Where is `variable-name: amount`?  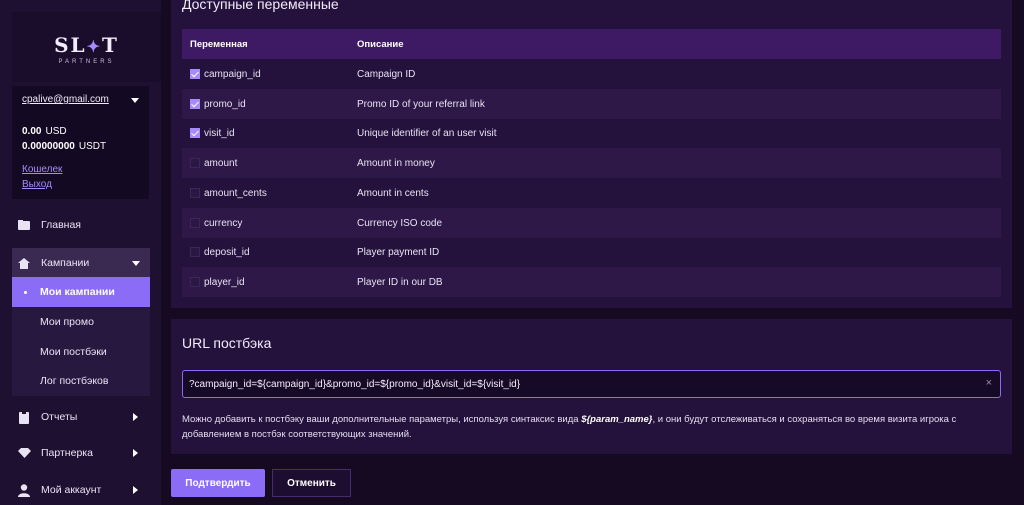
variable-name: amount is located at coordinates (221, 163).